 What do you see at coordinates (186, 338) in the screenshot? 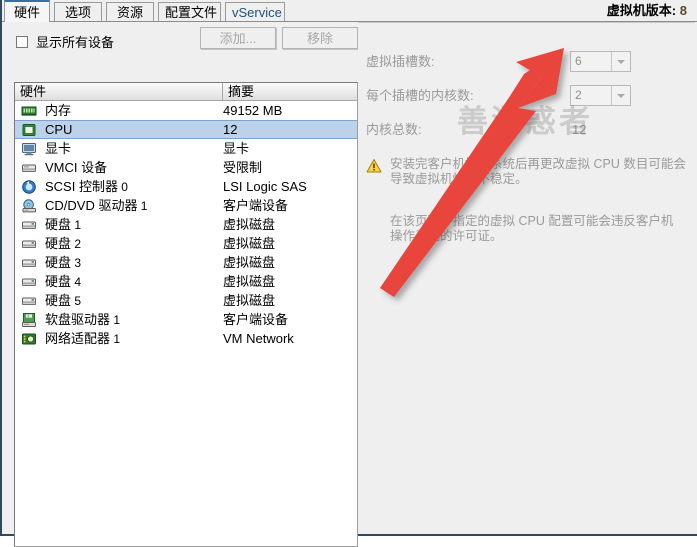
I see `table-row: 网络适配器 1 VM Network` at bounding box center [186, 338].